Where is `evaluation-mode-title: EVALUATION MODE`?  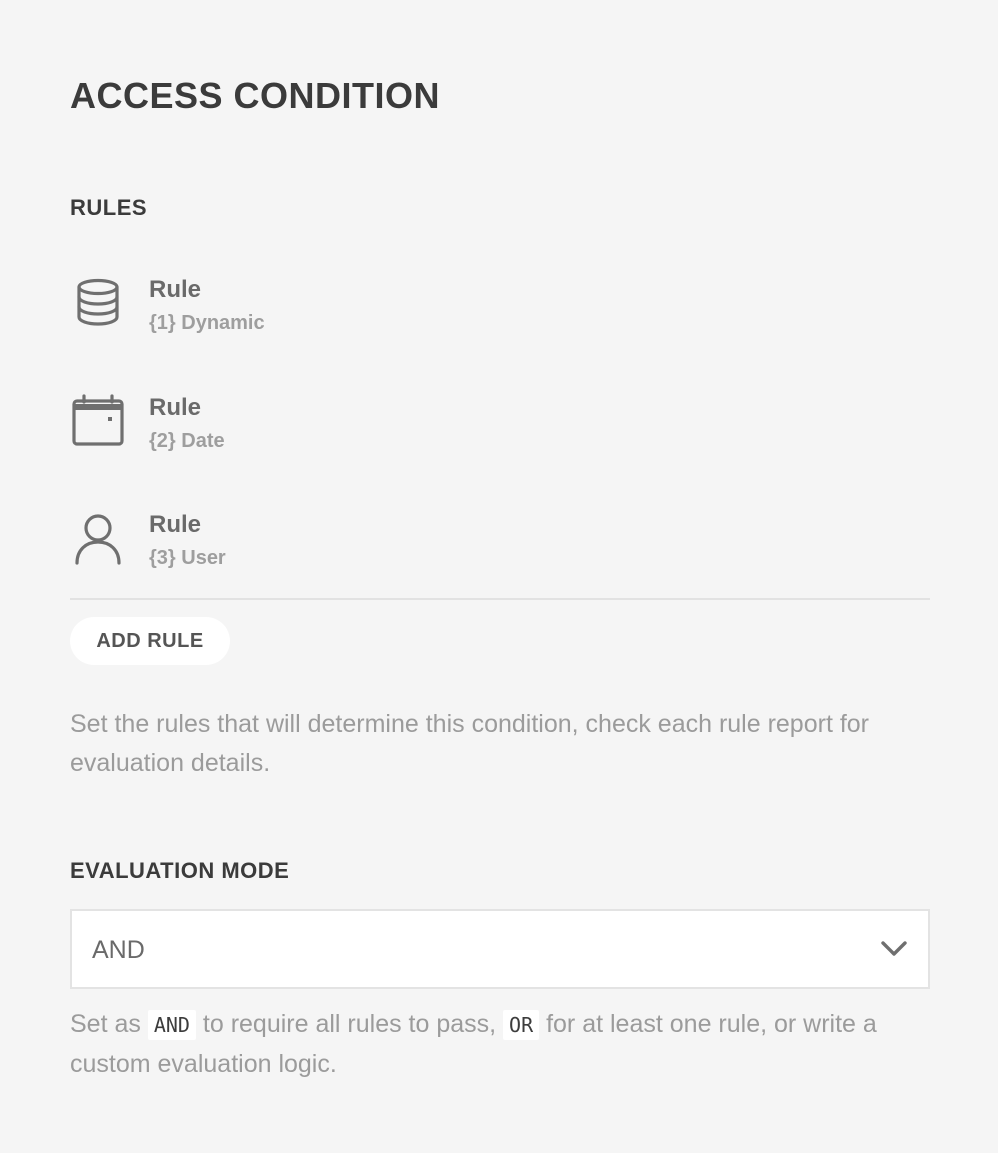 evaluation-mode-title: EVALUATION MODE is located at coordinates (180, 870).